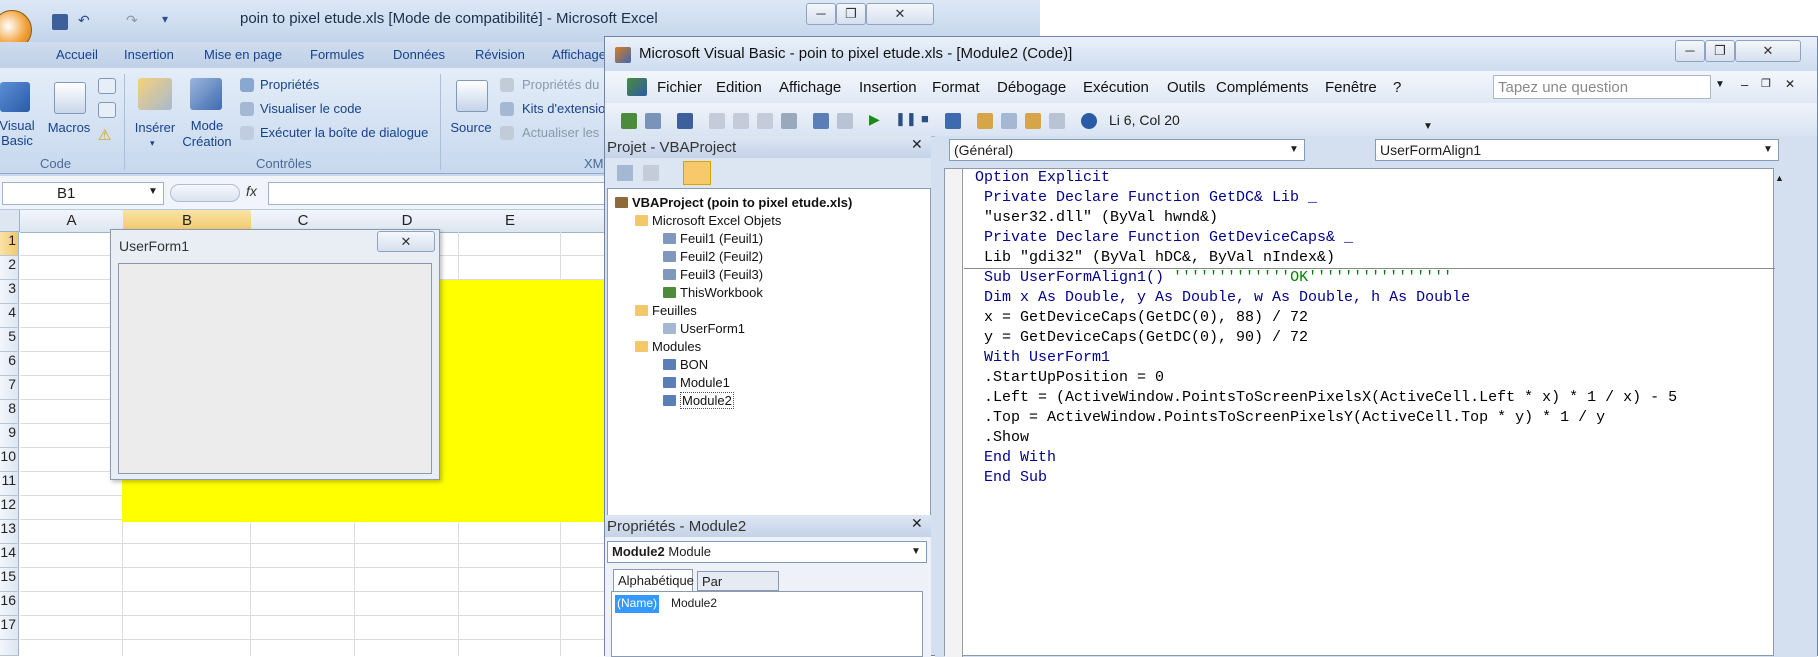 This screenshot has width=1818, height=657. What do you see at coordinates (717, 121) in the screenshot?
I see `cut-icon` at bounding box center [717, 121].